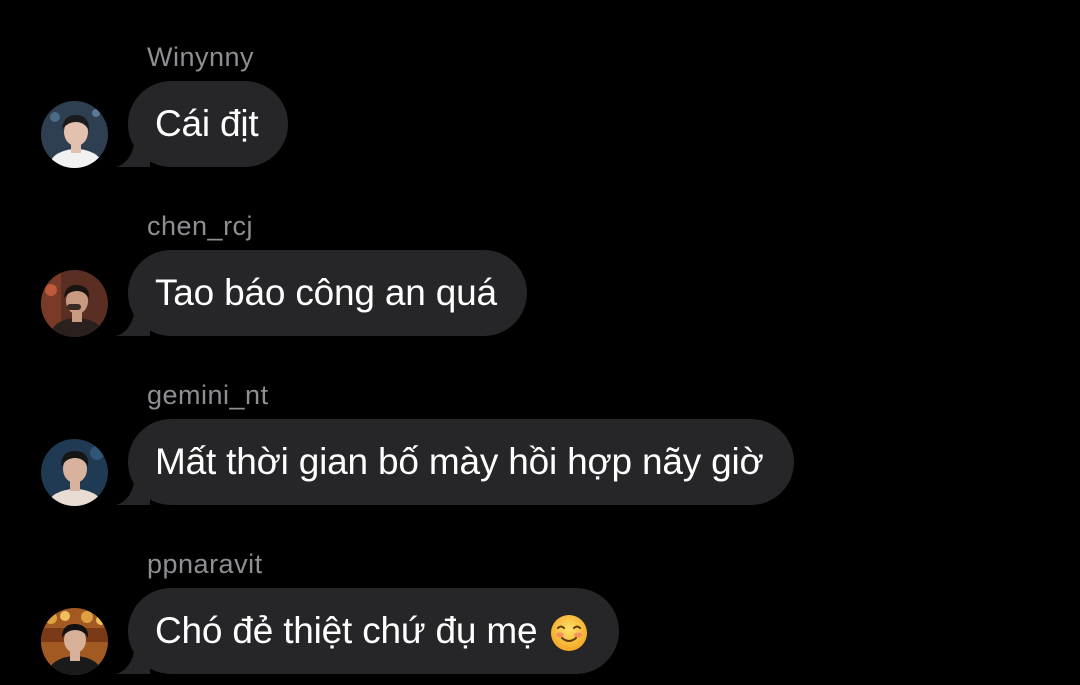 This screenshot has height=685, width=1080. I want to click on message-bubble: Cái địt, so click(202, 124).